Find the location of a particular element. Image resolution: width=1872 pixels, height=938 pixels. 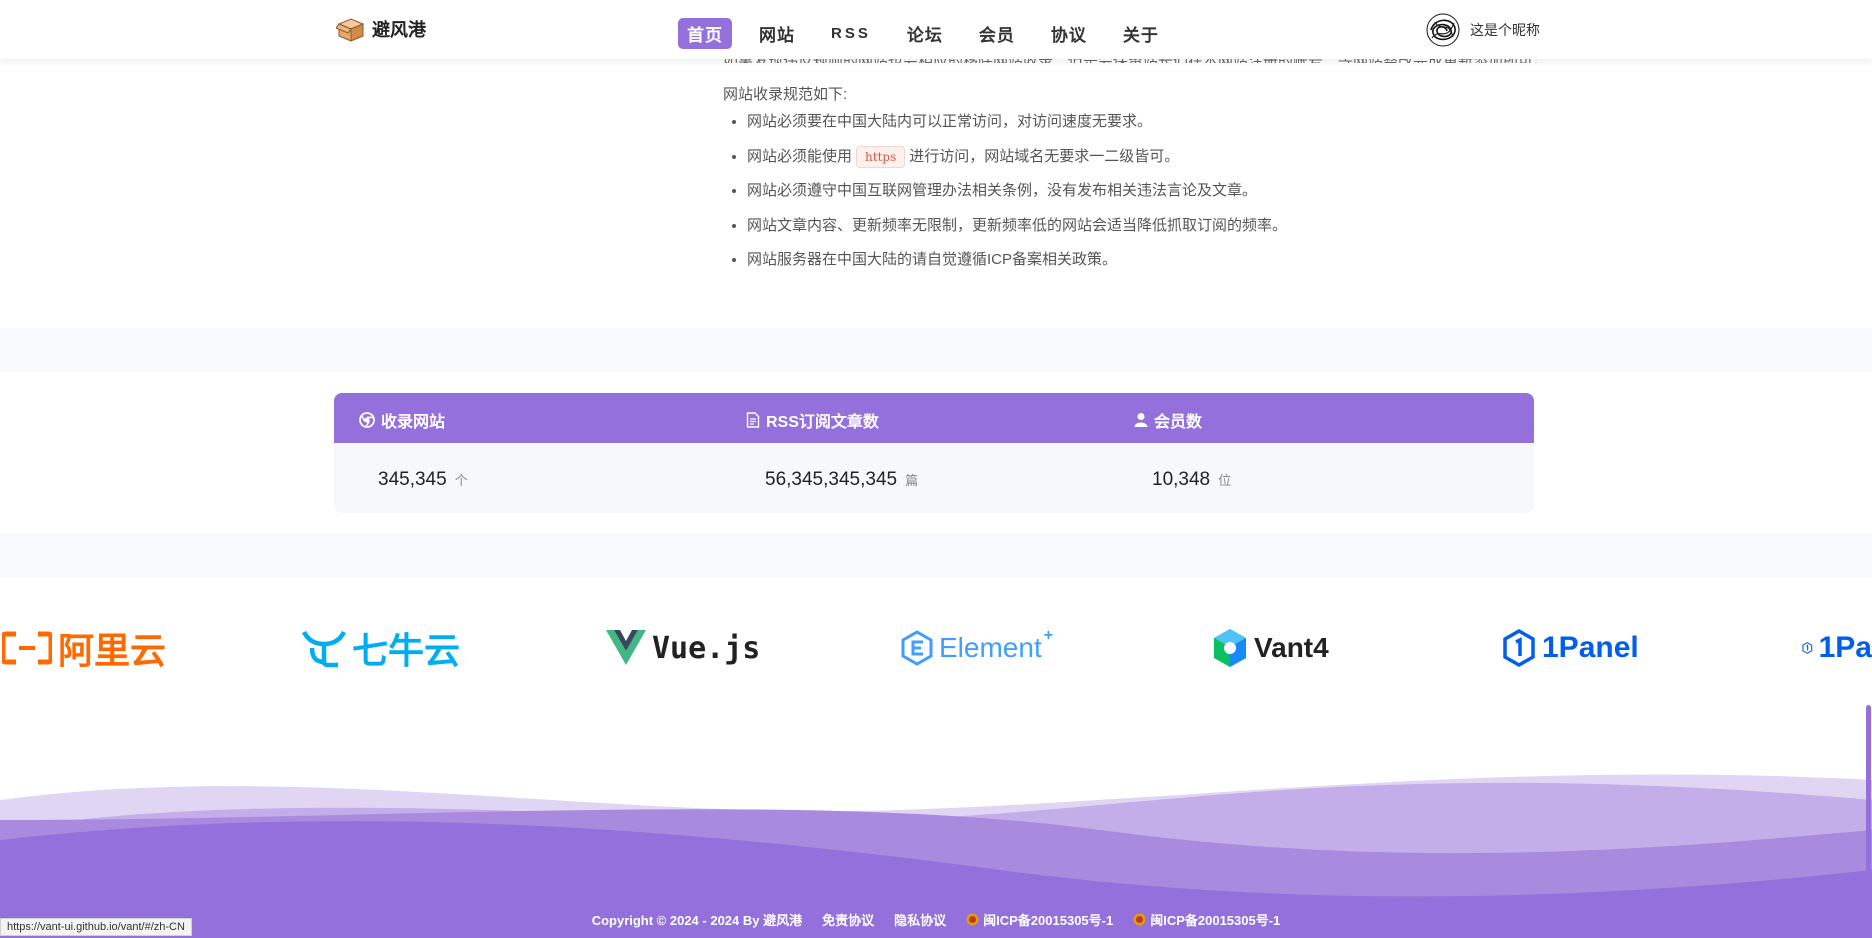

rules-title: 网站收录规范如下: is located at coordinates (785, 94).